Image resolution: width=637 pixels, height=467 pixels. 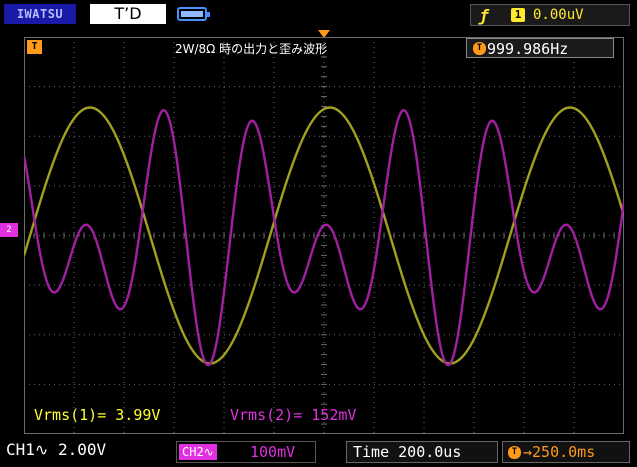 What do you see at coordinates (40, 14) in the screenshot?
I see `brand-logo: IWATSU` at bounding box center [40, 14].